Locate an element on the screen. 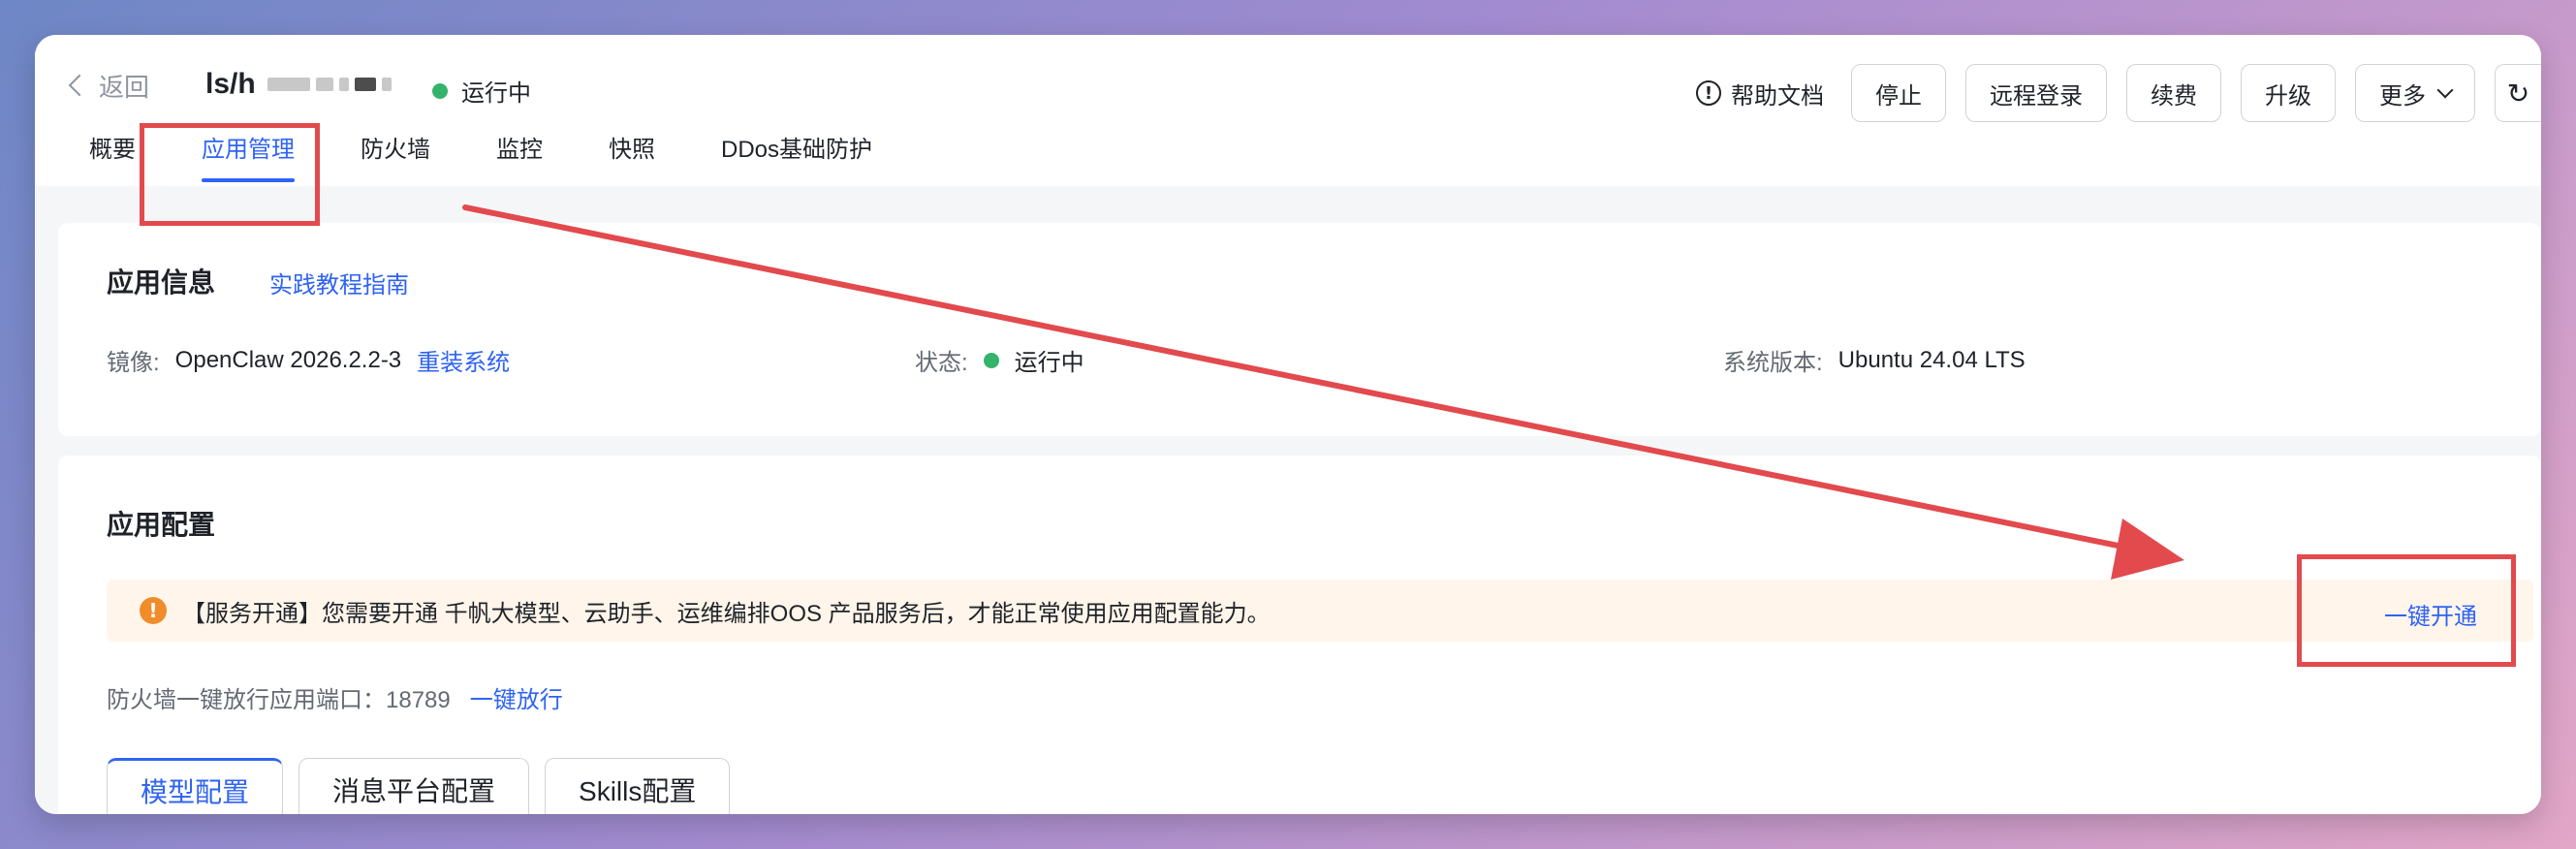  remote-login-button: 远程登录 is located at coordinates (2036, 93).